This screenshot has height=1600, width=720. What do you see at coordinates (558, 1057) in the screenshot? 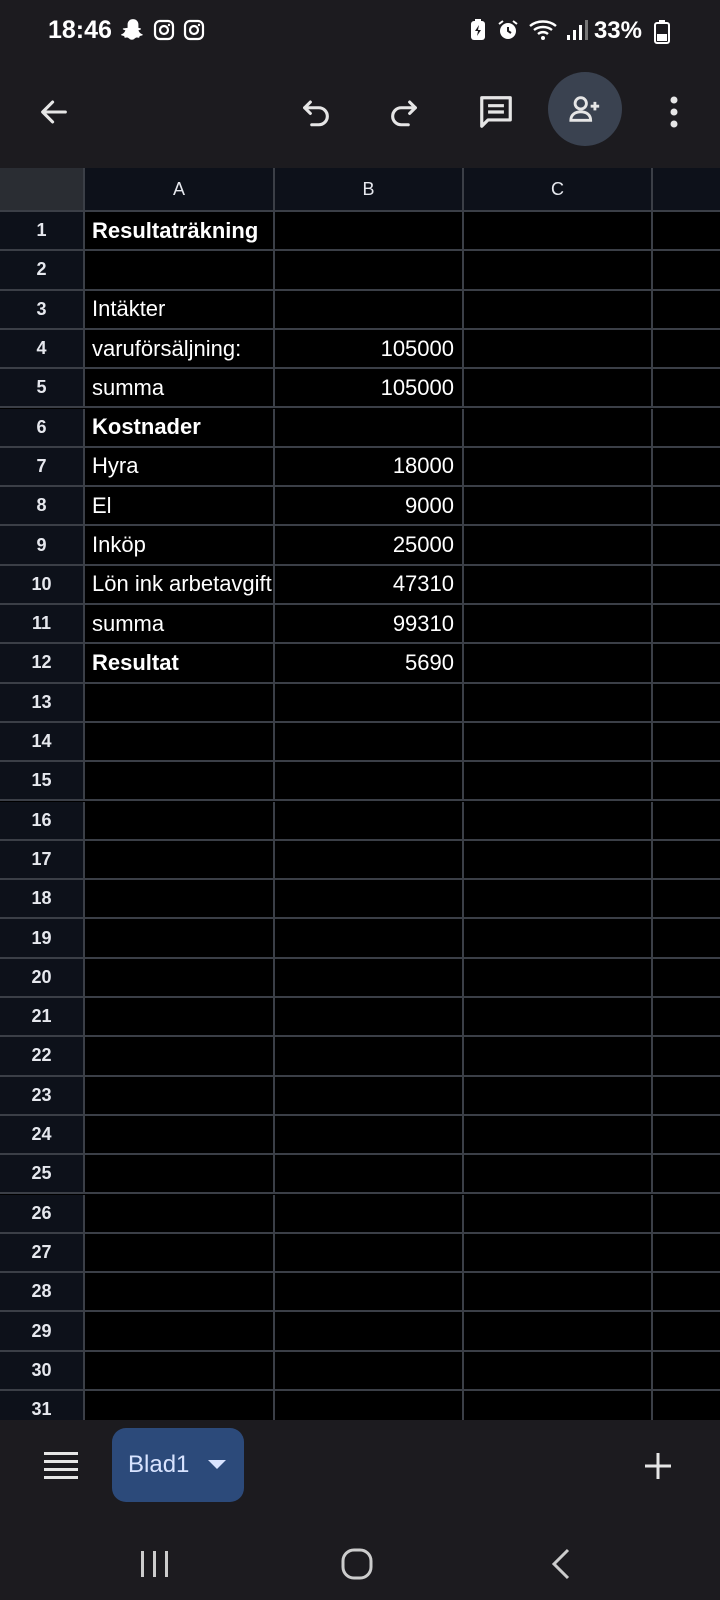
I see `cell-c22` at bounding box center [558, 1057].